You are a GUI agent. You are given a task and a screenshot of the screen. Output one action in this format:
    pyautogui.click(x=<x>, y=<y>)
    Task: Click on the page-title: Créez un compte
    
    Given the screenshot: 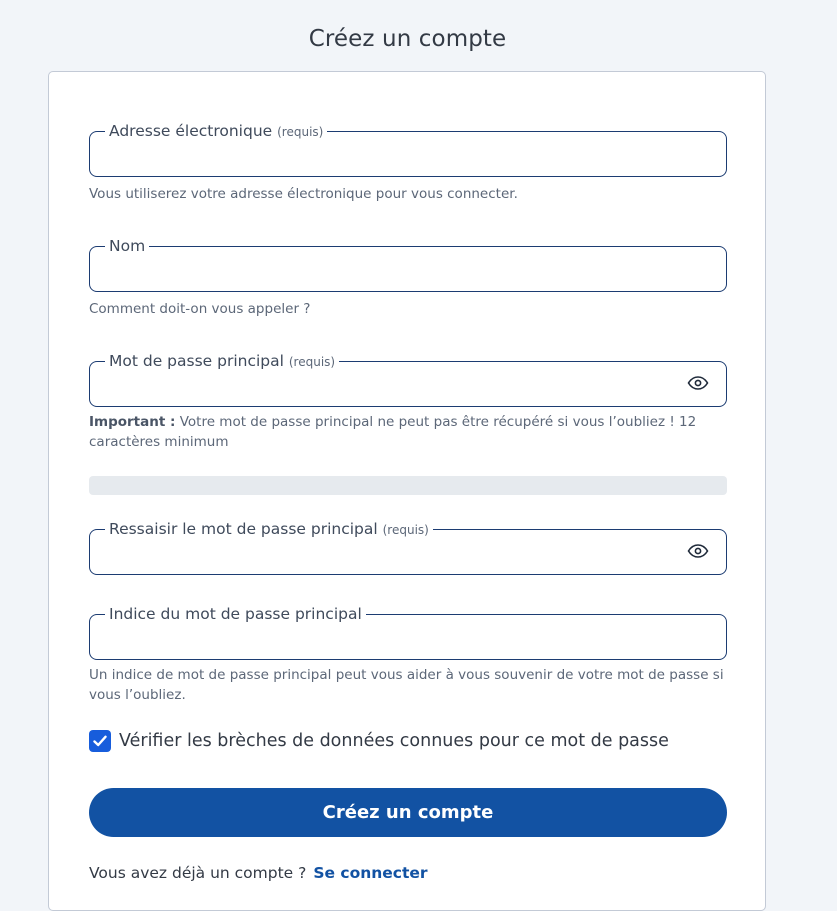 What is the action you would take?
    pyautogui.click(x=407, y=39)
    